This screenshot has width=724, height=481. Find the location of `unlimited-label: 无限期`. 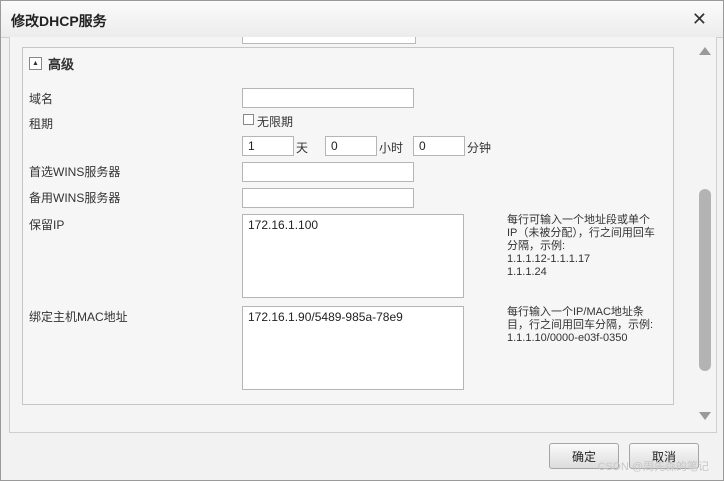

unlimited-label: 无限期 is located at coordinates (275, 122).